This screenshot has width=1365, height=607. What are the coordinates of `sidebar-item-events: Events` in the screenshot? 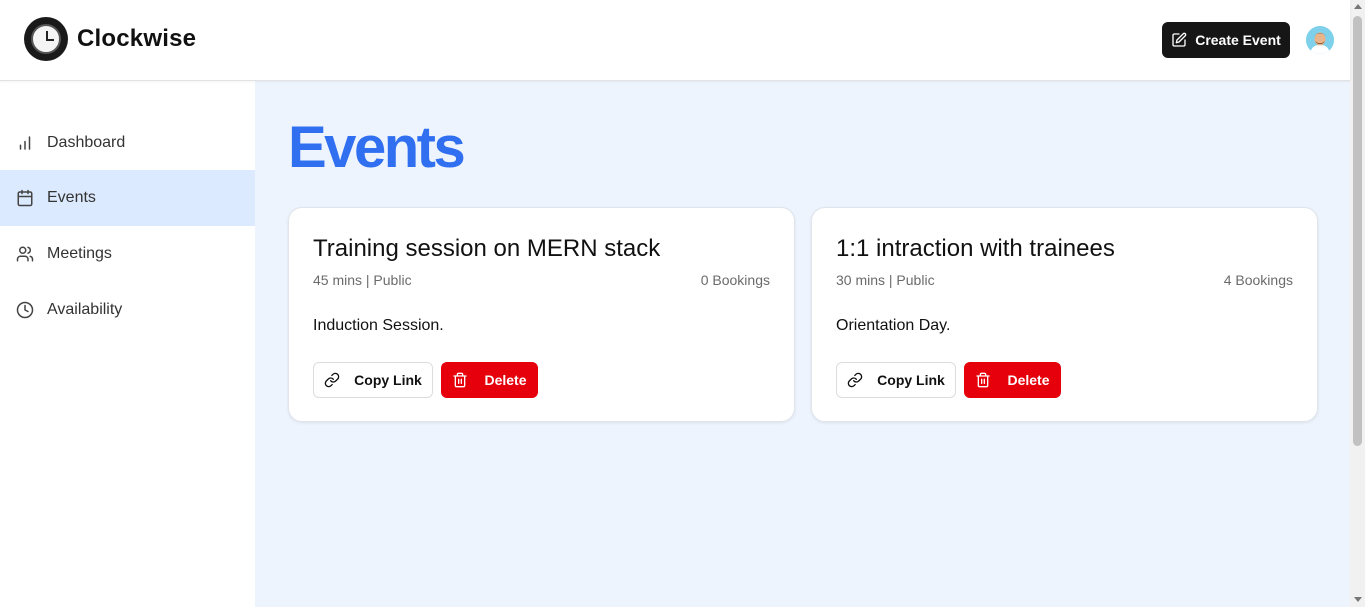 It's located at (127, 198).